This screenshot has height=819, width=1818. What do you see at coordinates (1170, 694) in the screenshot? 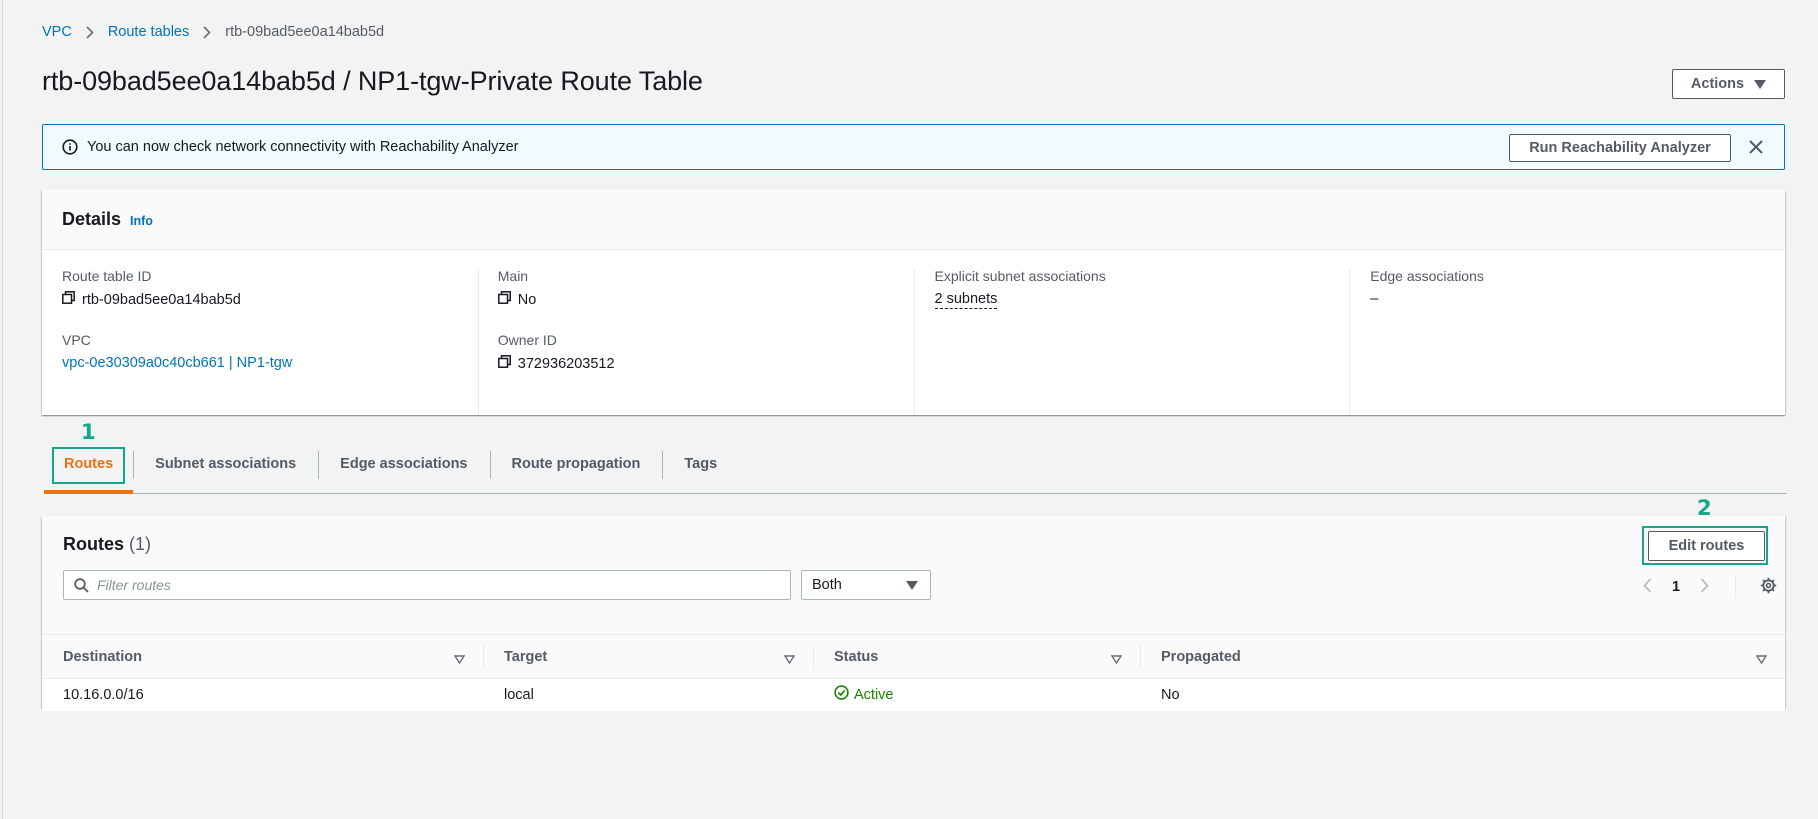
I see `propagated-cell: No` at bounding box center [1170, 694].